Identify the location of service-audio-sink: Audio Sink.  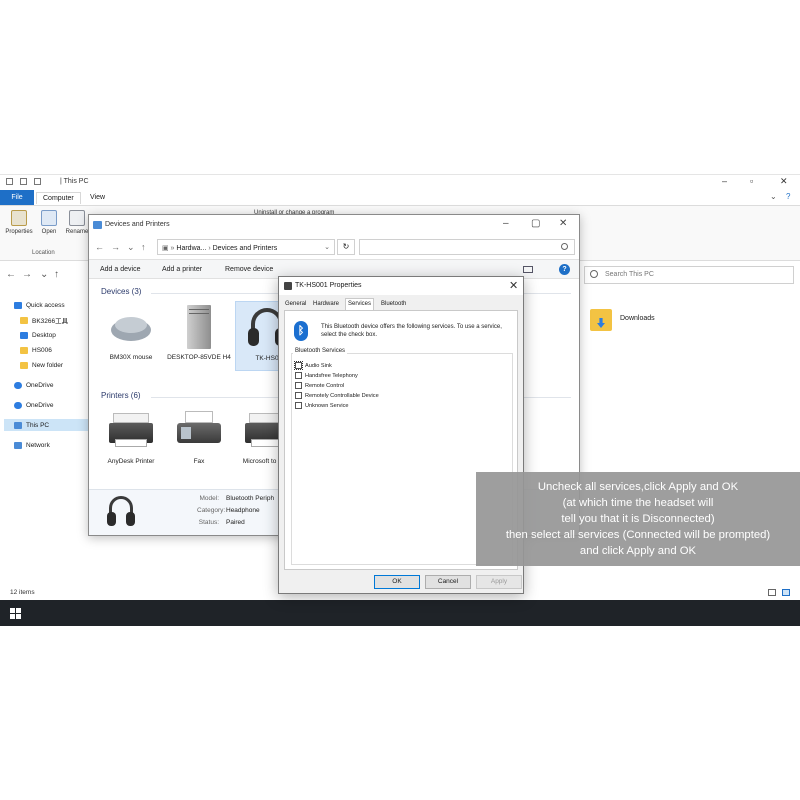
(313, 365).